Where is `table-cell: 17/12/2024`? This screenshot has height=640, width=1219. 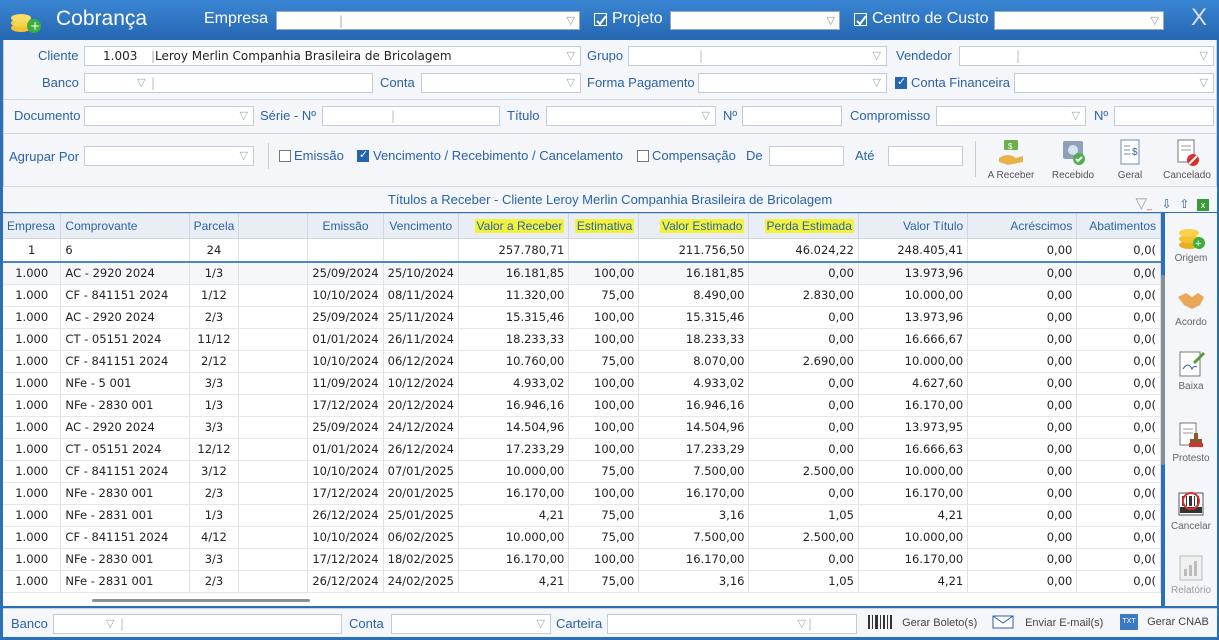 table-cell: 17/12/2024 is located at coordinates (345, 559).